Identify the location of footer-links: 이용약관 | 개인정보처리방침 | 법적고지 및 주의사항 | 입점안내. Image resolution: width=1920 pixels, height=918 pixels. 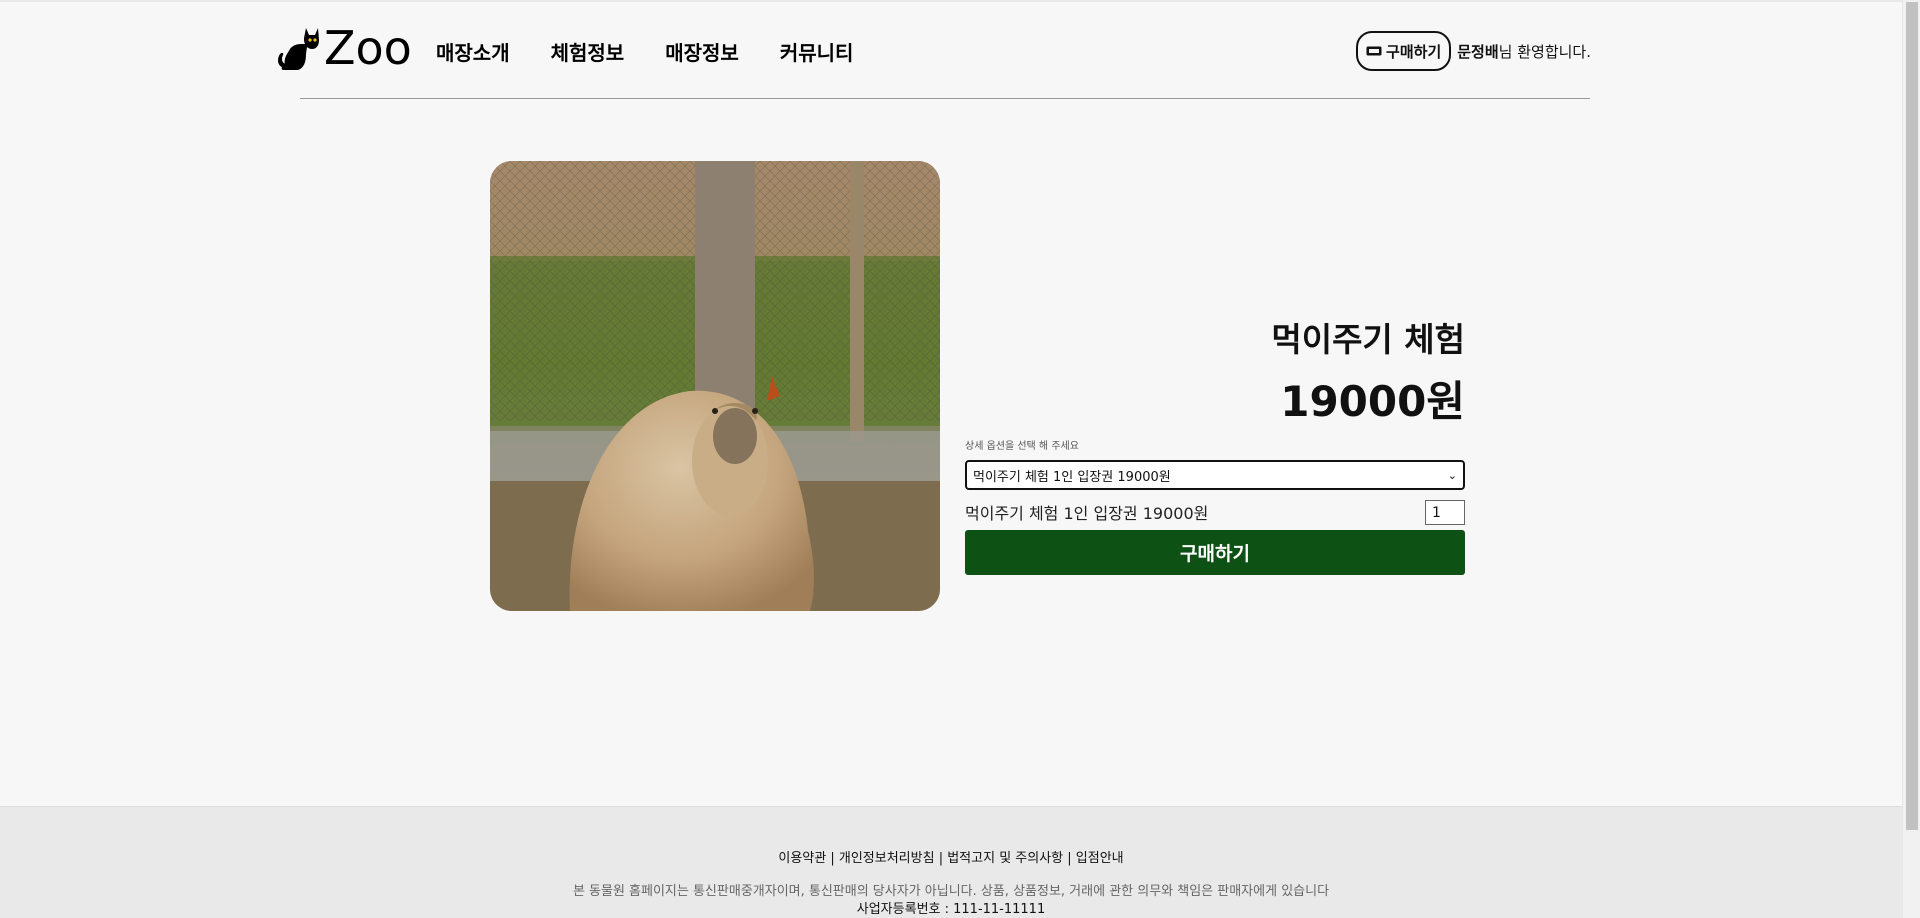
(951, 856).